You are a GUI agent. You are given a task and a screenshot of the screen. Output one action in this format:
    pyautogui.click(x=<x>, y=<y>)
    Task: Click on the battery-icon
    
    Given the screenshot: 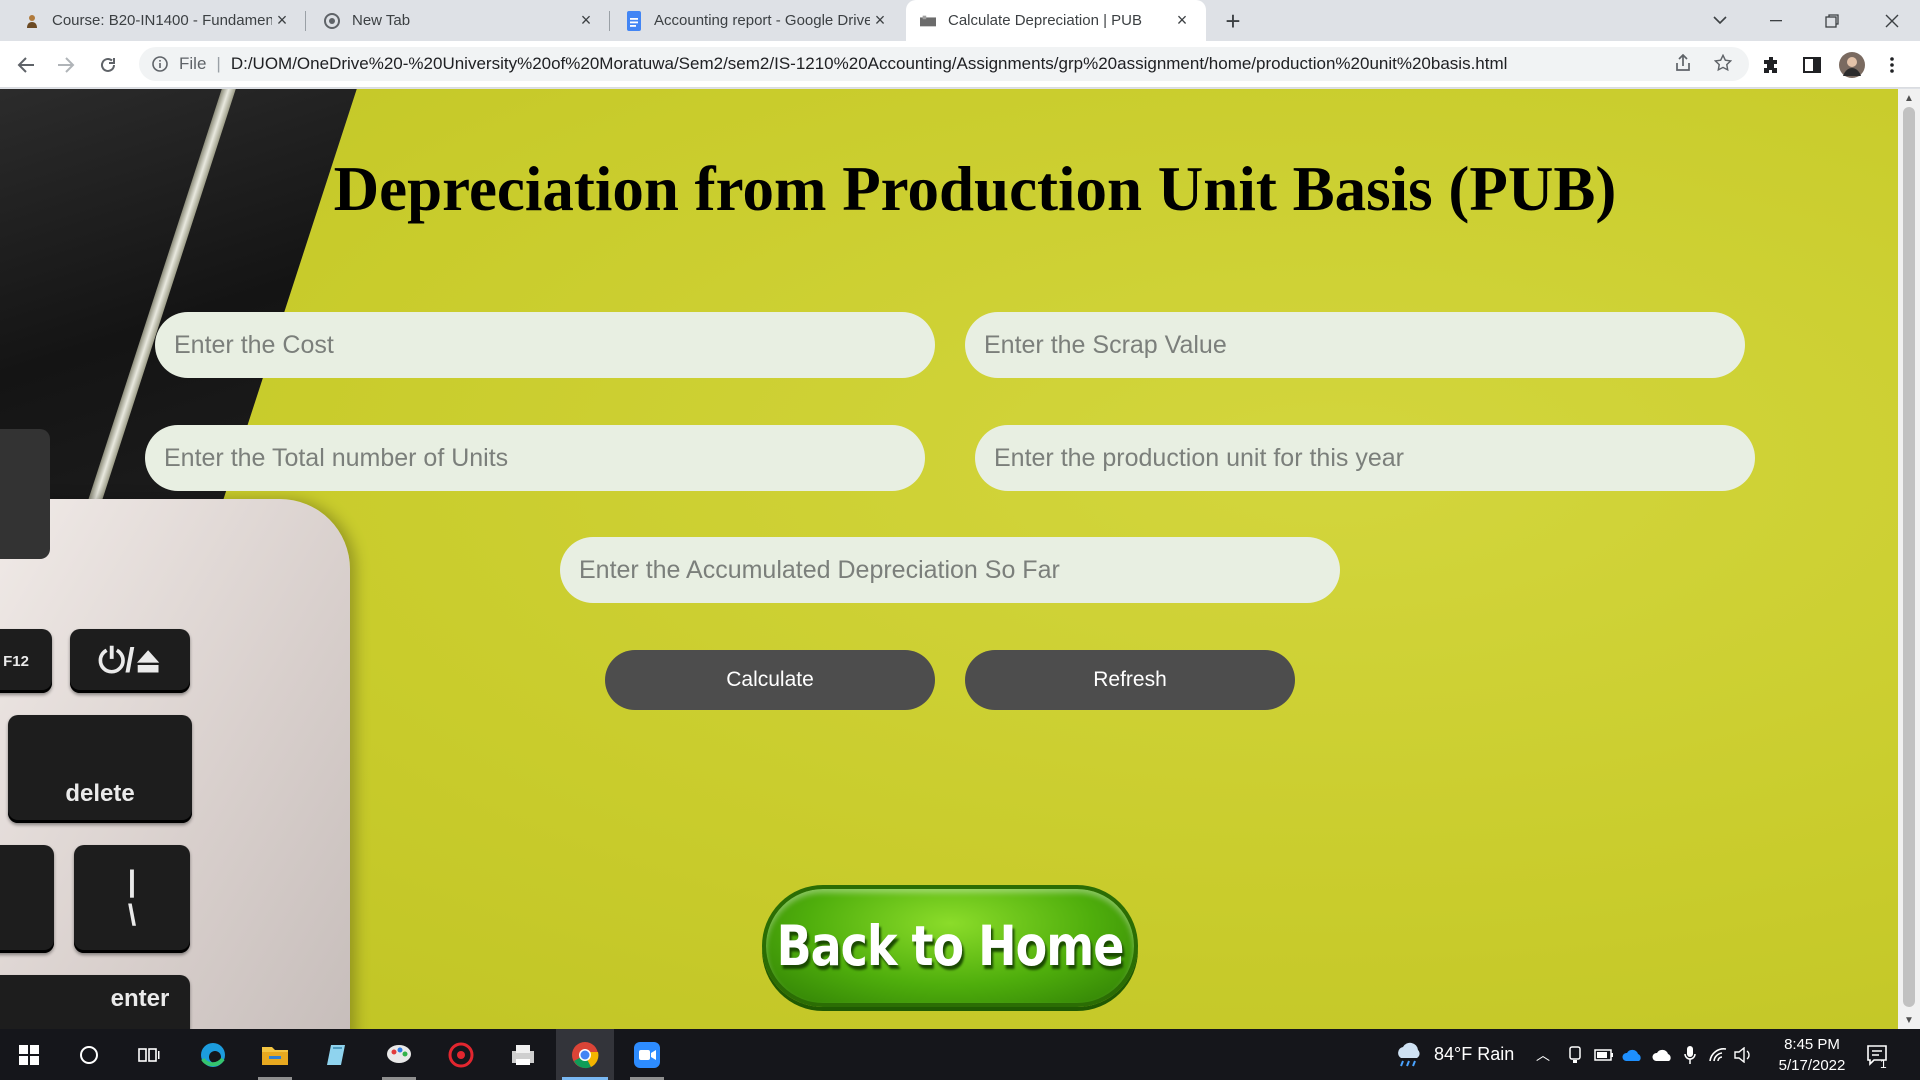 What is the action you would take?
    pyautogui.click(x=1604, y=1054)
    